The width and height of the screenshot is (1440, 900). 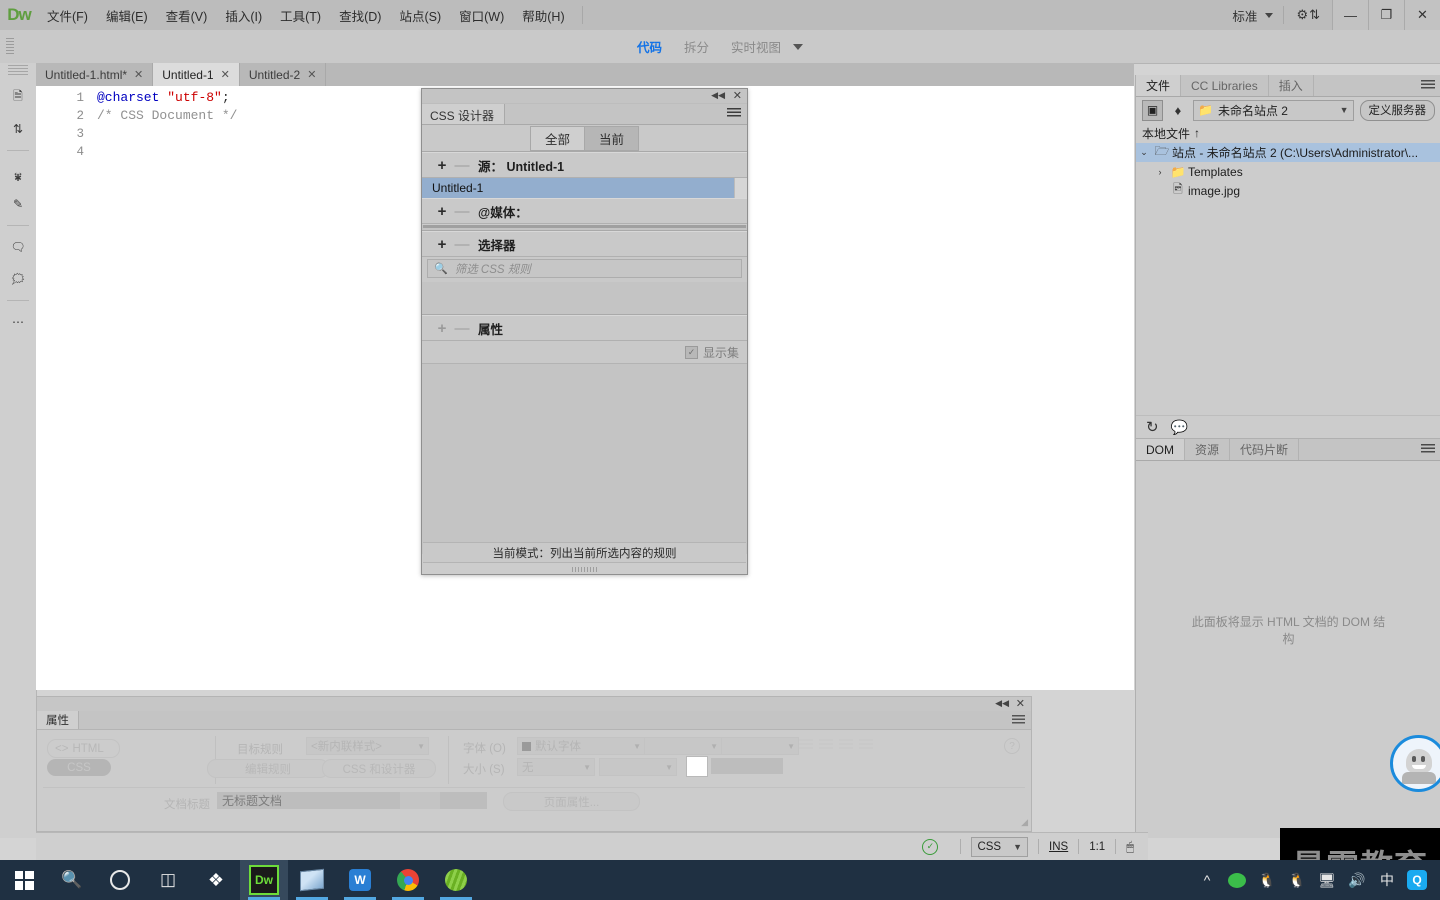 What do you see at coordinates (1387, 880) in the screenshot?
I see `ime-tray-icon: 中` at bounding box center [1387, 880].